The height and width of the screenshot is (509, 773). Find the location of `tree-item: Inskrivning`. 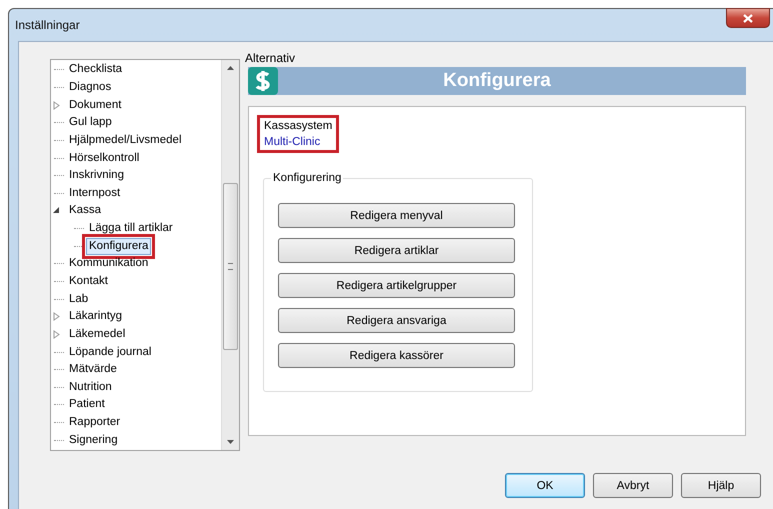

tree-item: Inskrivning is located at coordinates (96, 175).